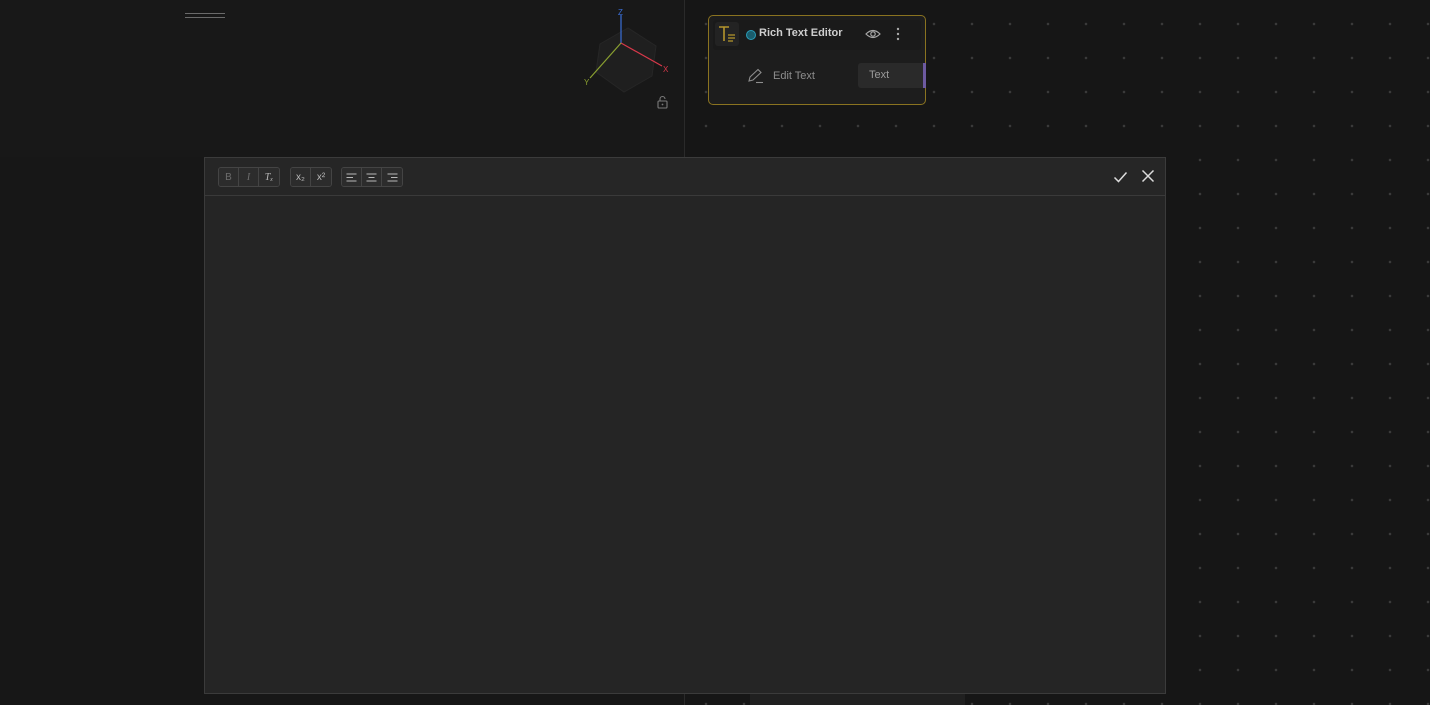  What do you see at coordinates (685, 177) in the screenshot?
I see `editor-toolbar: B I Tₓ x₂ x²` at bounding box center [685, 177].